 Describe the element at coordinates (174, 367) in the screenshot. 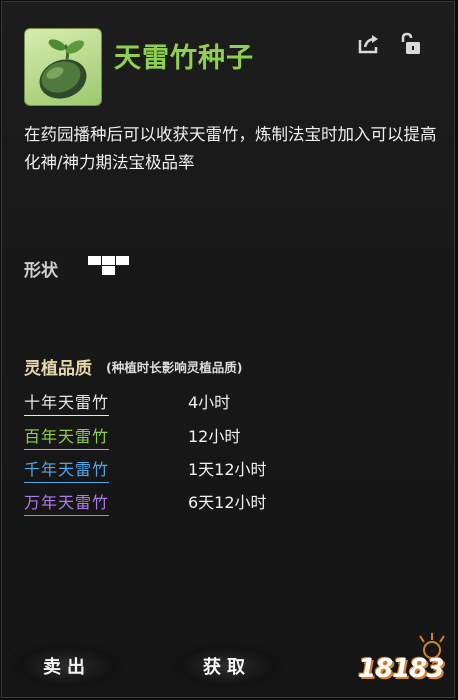

I see `quality-subtitle: (种植时长影响灵植品质)` at that location.